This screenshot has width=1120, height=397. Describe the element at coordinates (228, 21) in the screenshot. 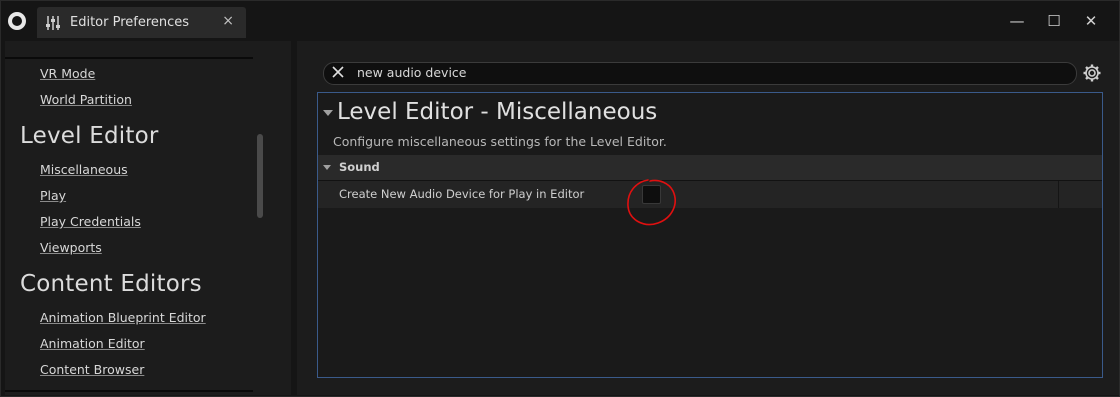

I see `tab-close-icon: ×` at that location.